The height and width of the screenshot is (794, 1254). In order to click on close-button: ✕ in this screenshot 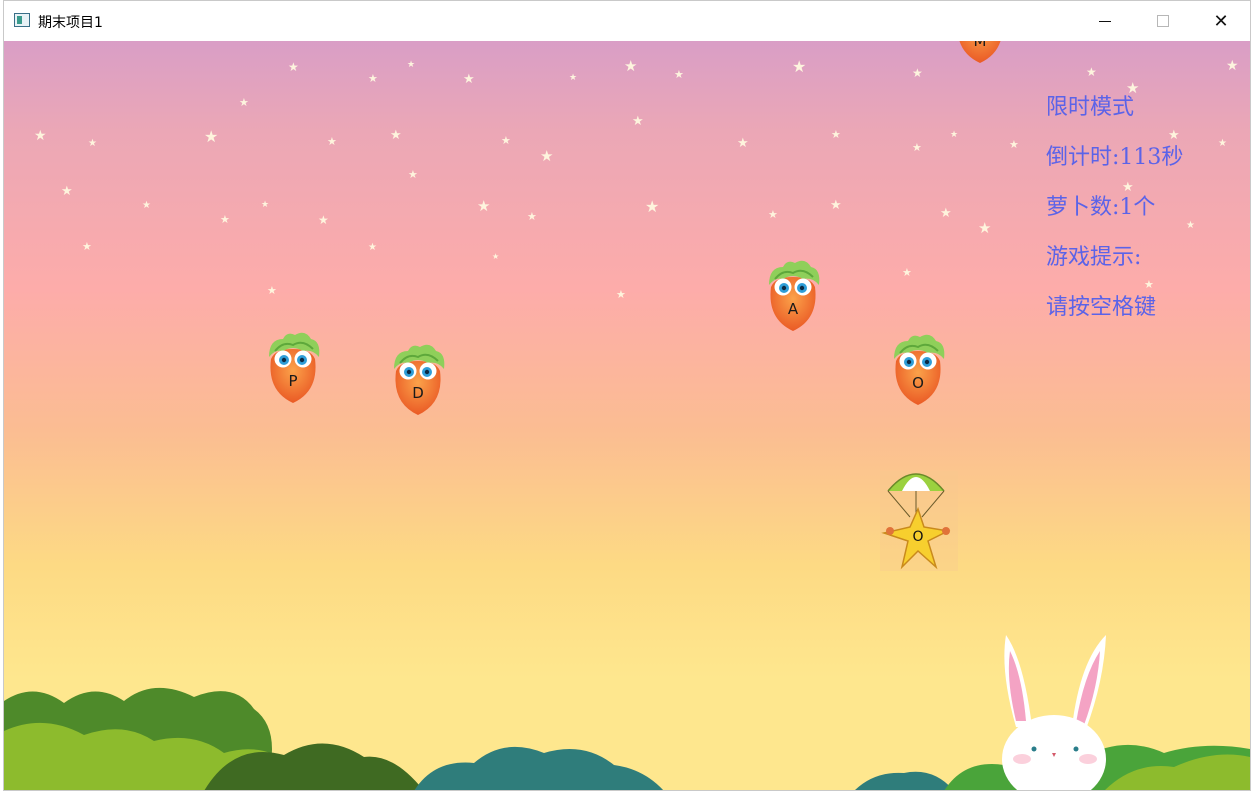, I will do `click(1221, 21)`.